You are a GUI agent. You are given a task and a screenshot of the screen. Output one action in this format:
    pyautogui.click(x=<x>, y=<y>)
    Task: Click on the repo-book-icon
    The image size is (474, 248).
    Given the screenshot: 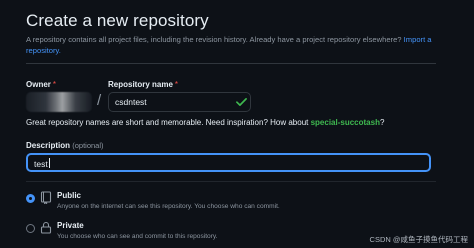 What is the action you would take?
    pyautogui.click(x=46, y=197)
    